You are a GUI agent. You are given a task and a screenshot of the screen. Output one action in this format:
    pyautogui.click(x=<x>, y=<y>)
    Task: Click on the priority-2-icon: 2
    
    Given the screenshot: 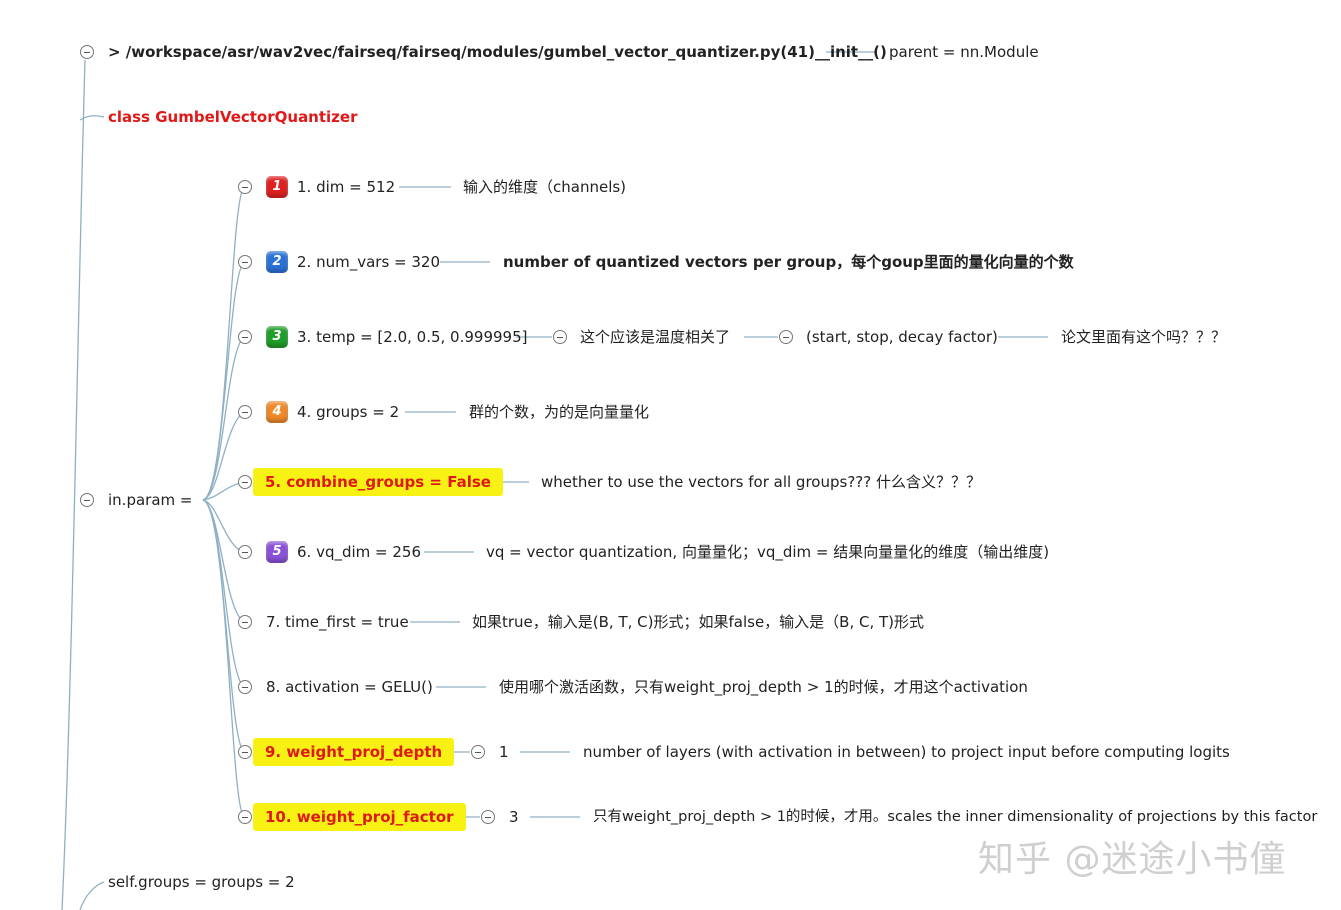 What is the action you would take?
    pyautogui.click(x=277, y=262)
    